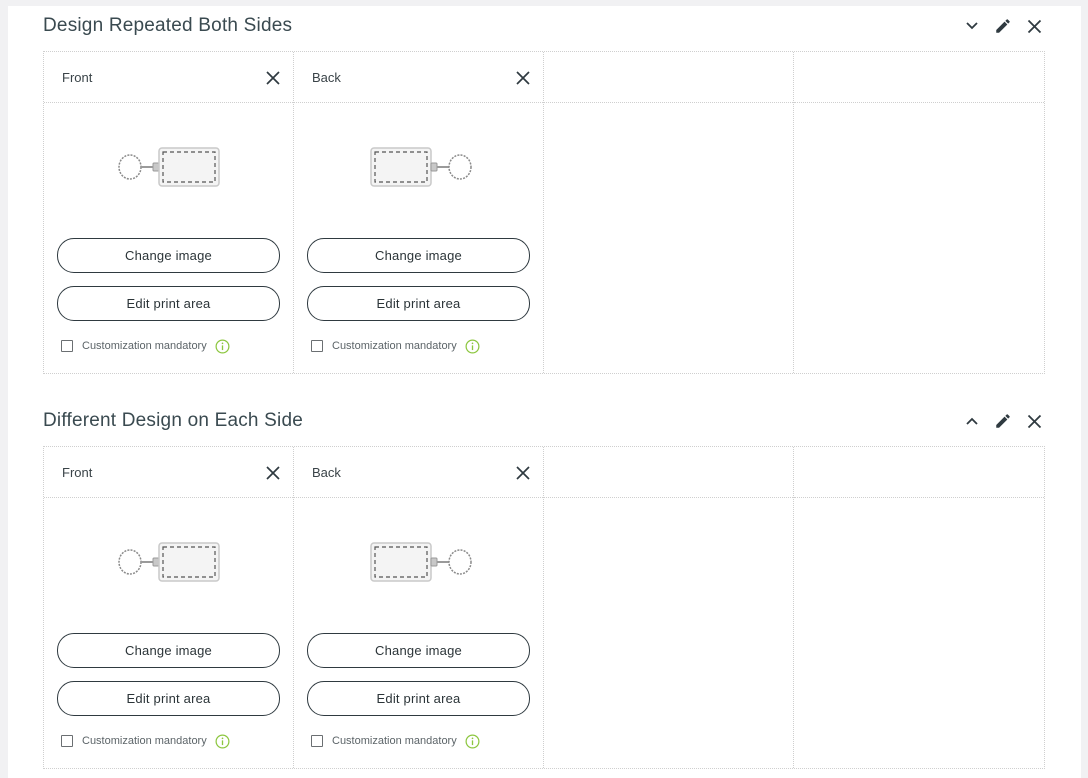 The width and height of the screenshot is (1088, 778). I want to click on chevron-down-icon, so click(972, 26).